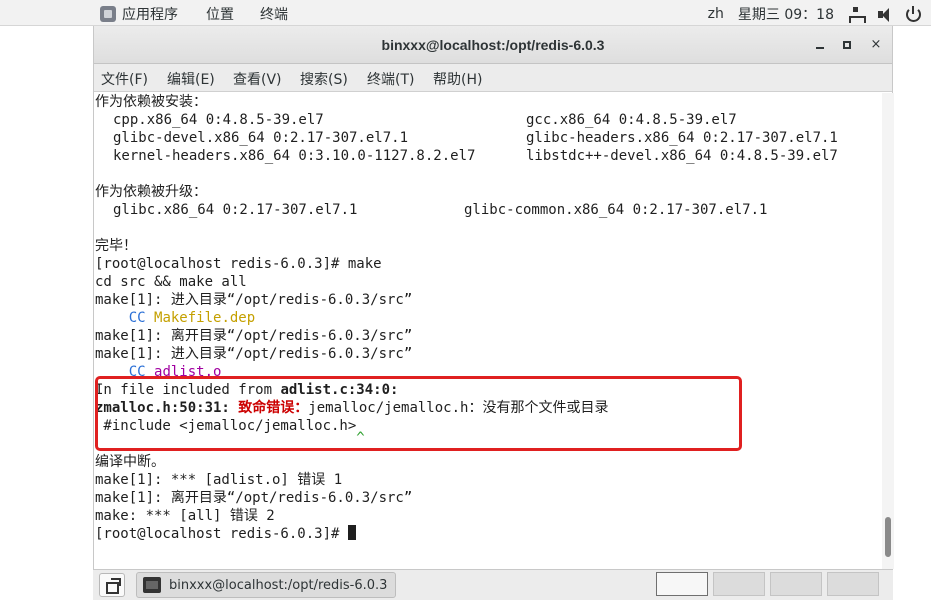  Describe the element at coordinates (351, 532) in the screenshot. I see `text-cursor` at that location.